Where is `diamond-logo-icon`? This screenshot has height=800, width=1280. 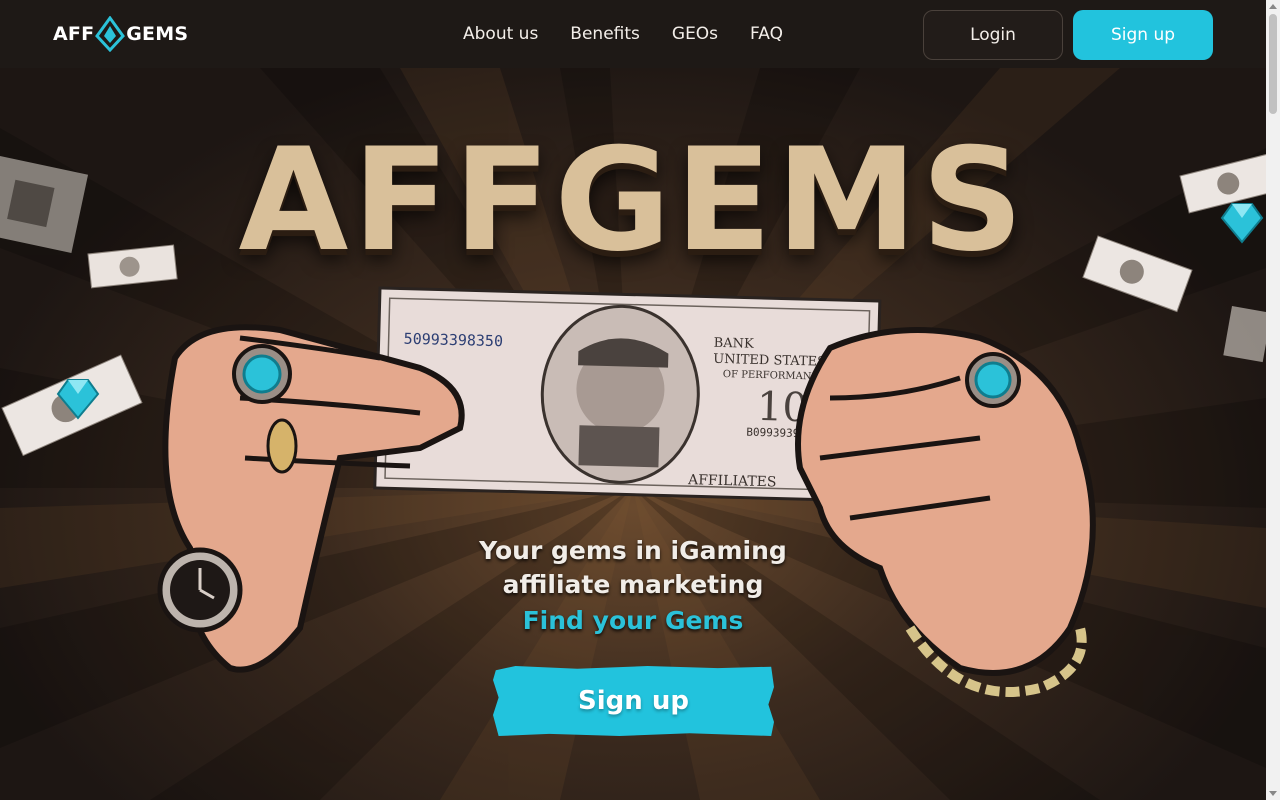
diamond-logo-icon is located at coordinates (110, 34).